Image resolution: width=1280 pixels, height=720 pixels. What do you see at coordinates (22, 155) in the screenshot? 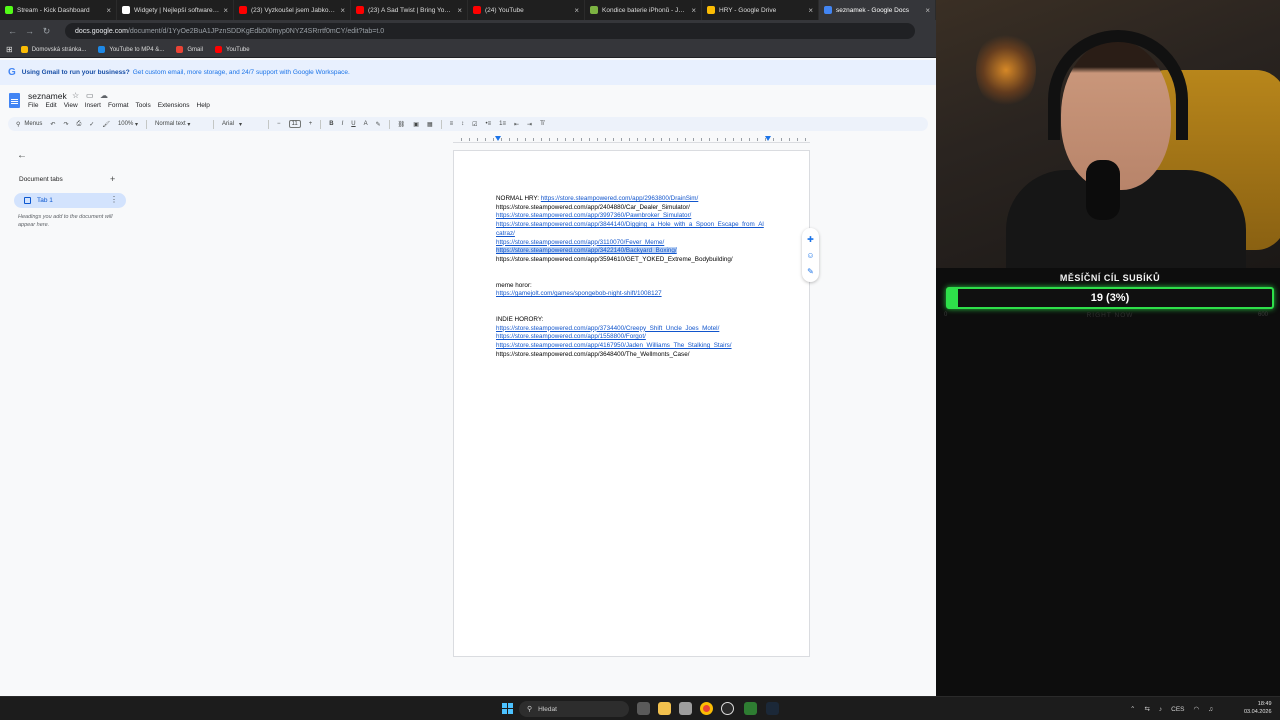
I see `close-outline-arrow-icon: ←` at bounding box center [22, 155].